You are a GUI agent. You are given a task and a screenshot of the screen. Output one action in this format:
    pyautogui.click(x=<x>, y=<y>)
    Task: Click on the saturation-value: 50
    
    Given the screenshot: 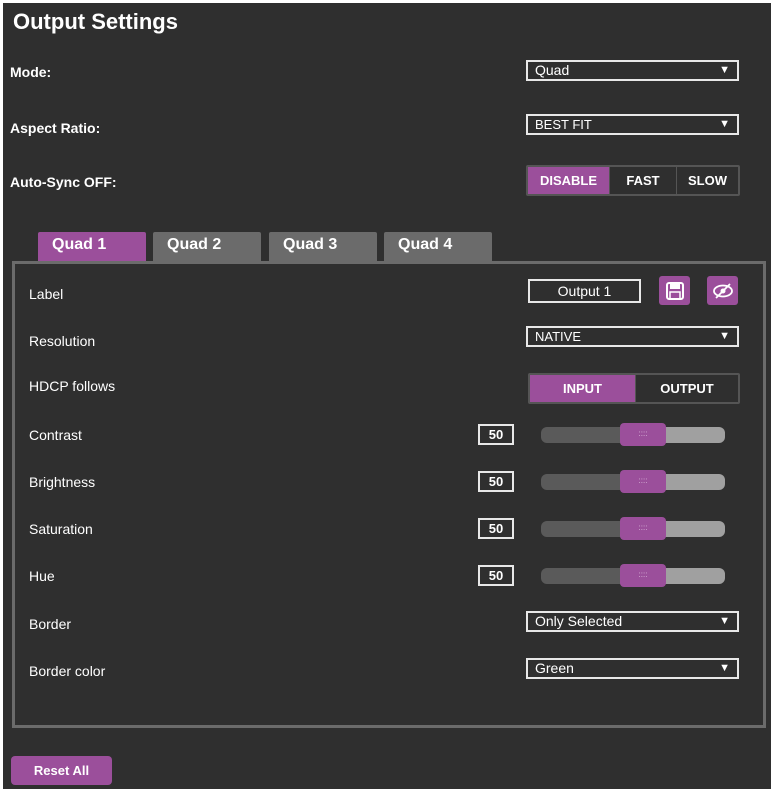 What is the action you would take?
    pyautogui.click(x=496, y=528)
    